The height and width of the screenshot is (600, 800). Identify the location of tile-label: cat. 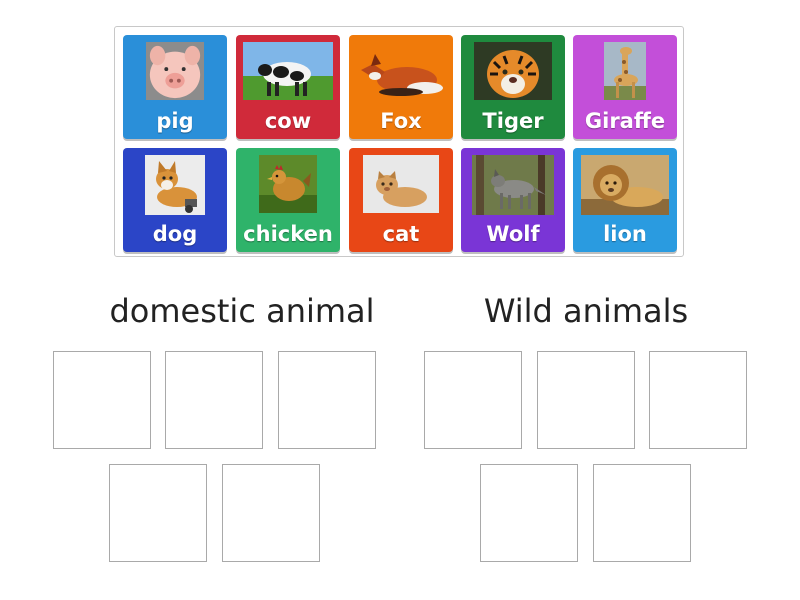
(401, 234).